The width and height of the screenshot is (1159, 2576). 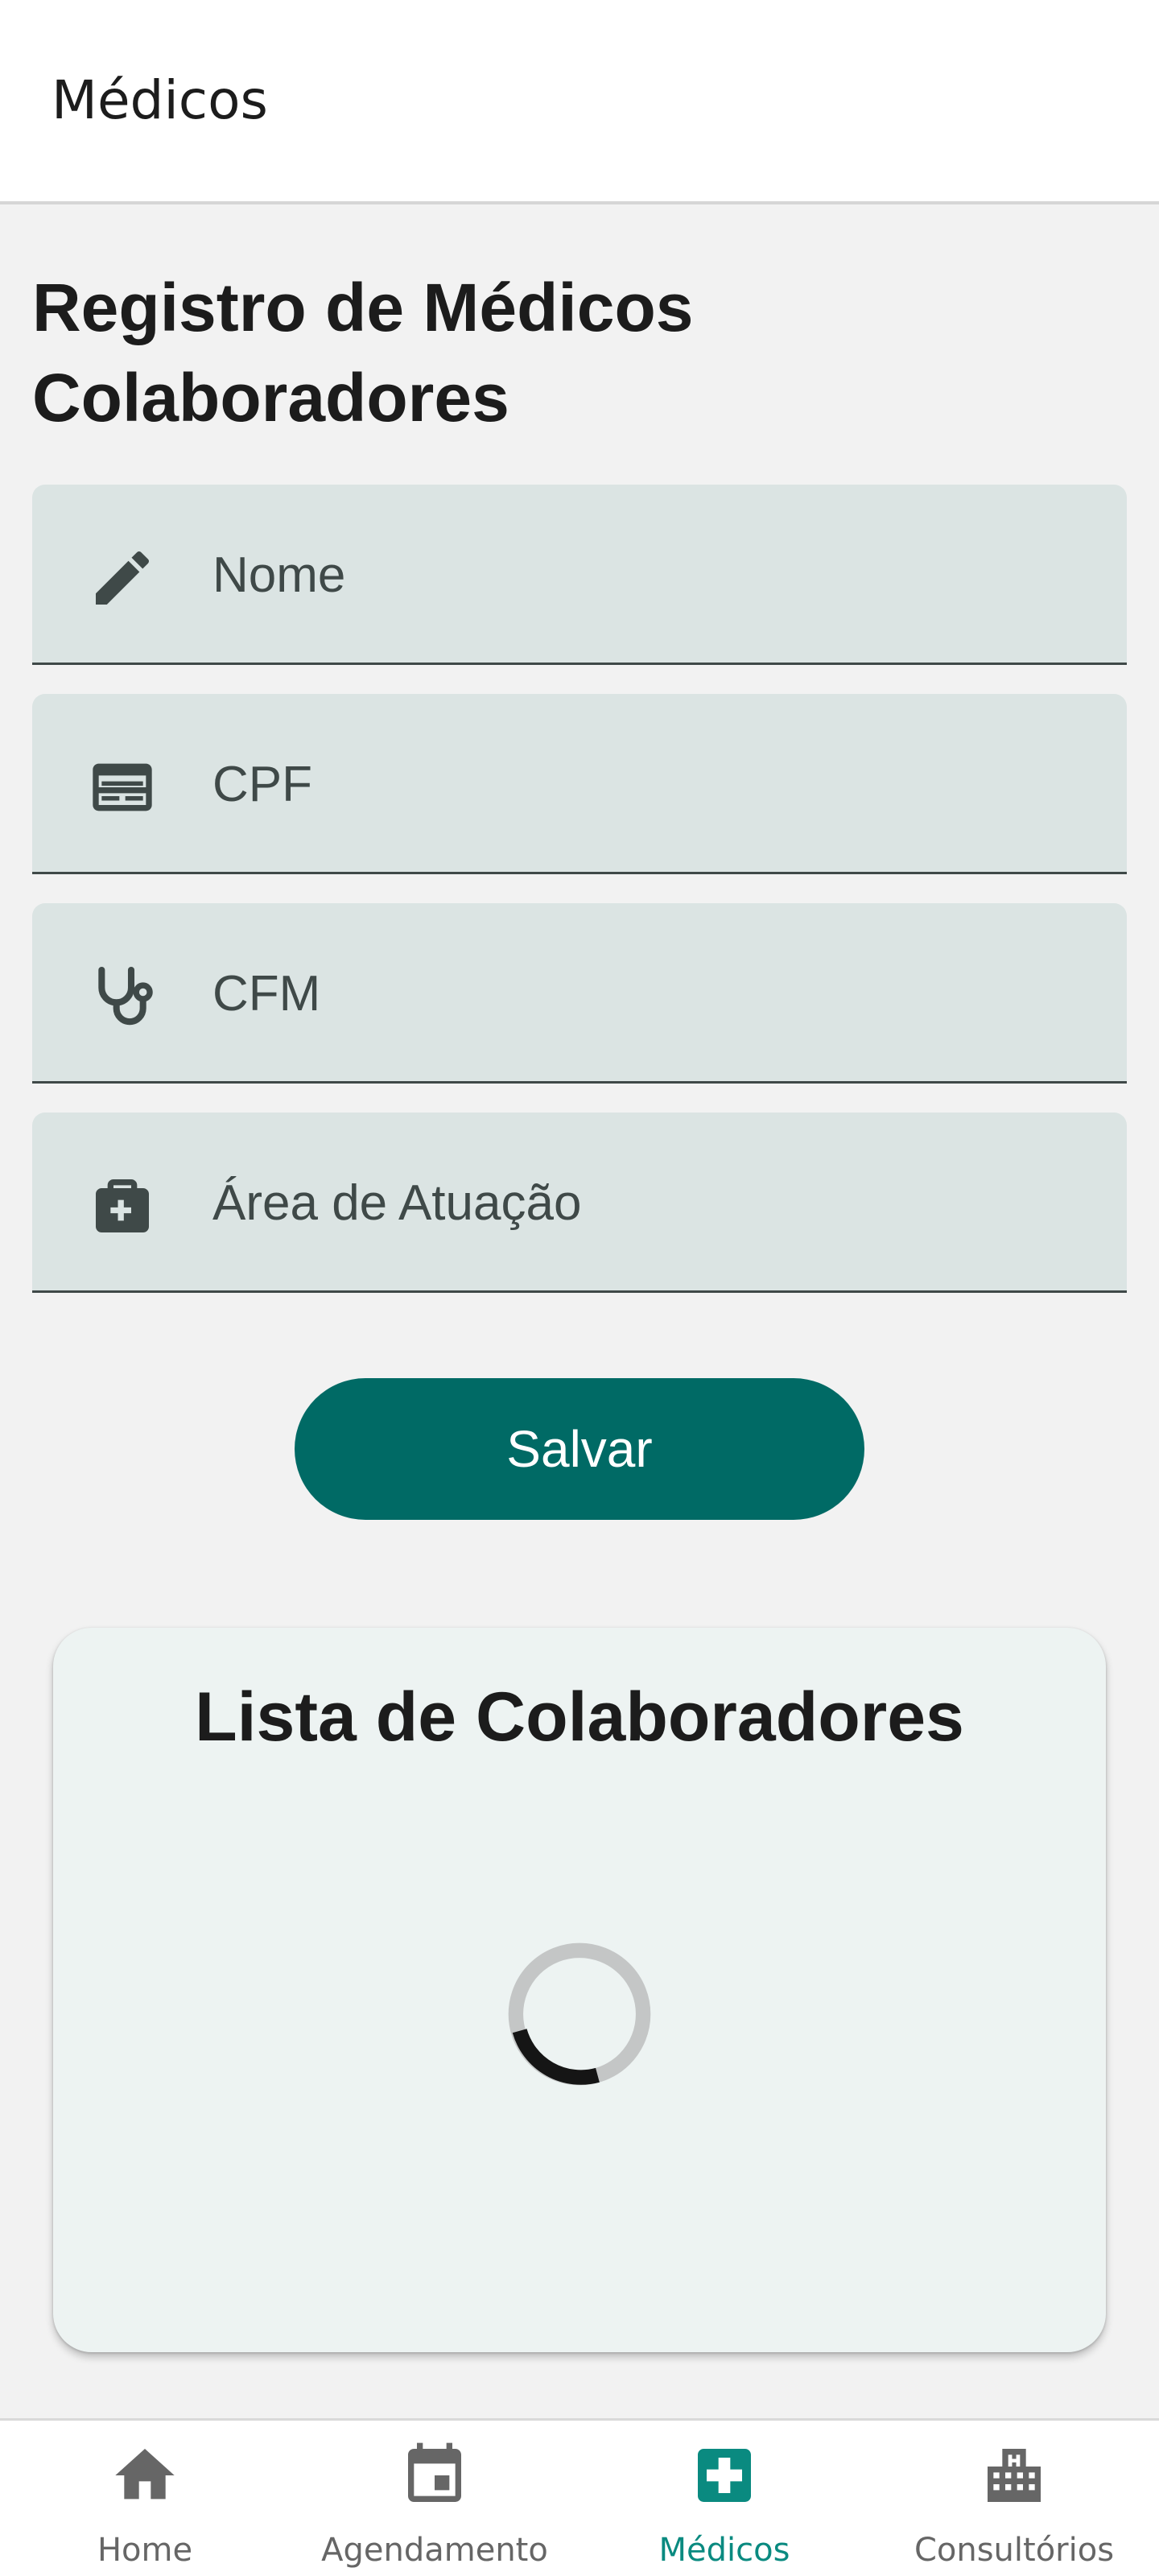 I want to click on cfm-field: CFM, so click(x=579, y=993).